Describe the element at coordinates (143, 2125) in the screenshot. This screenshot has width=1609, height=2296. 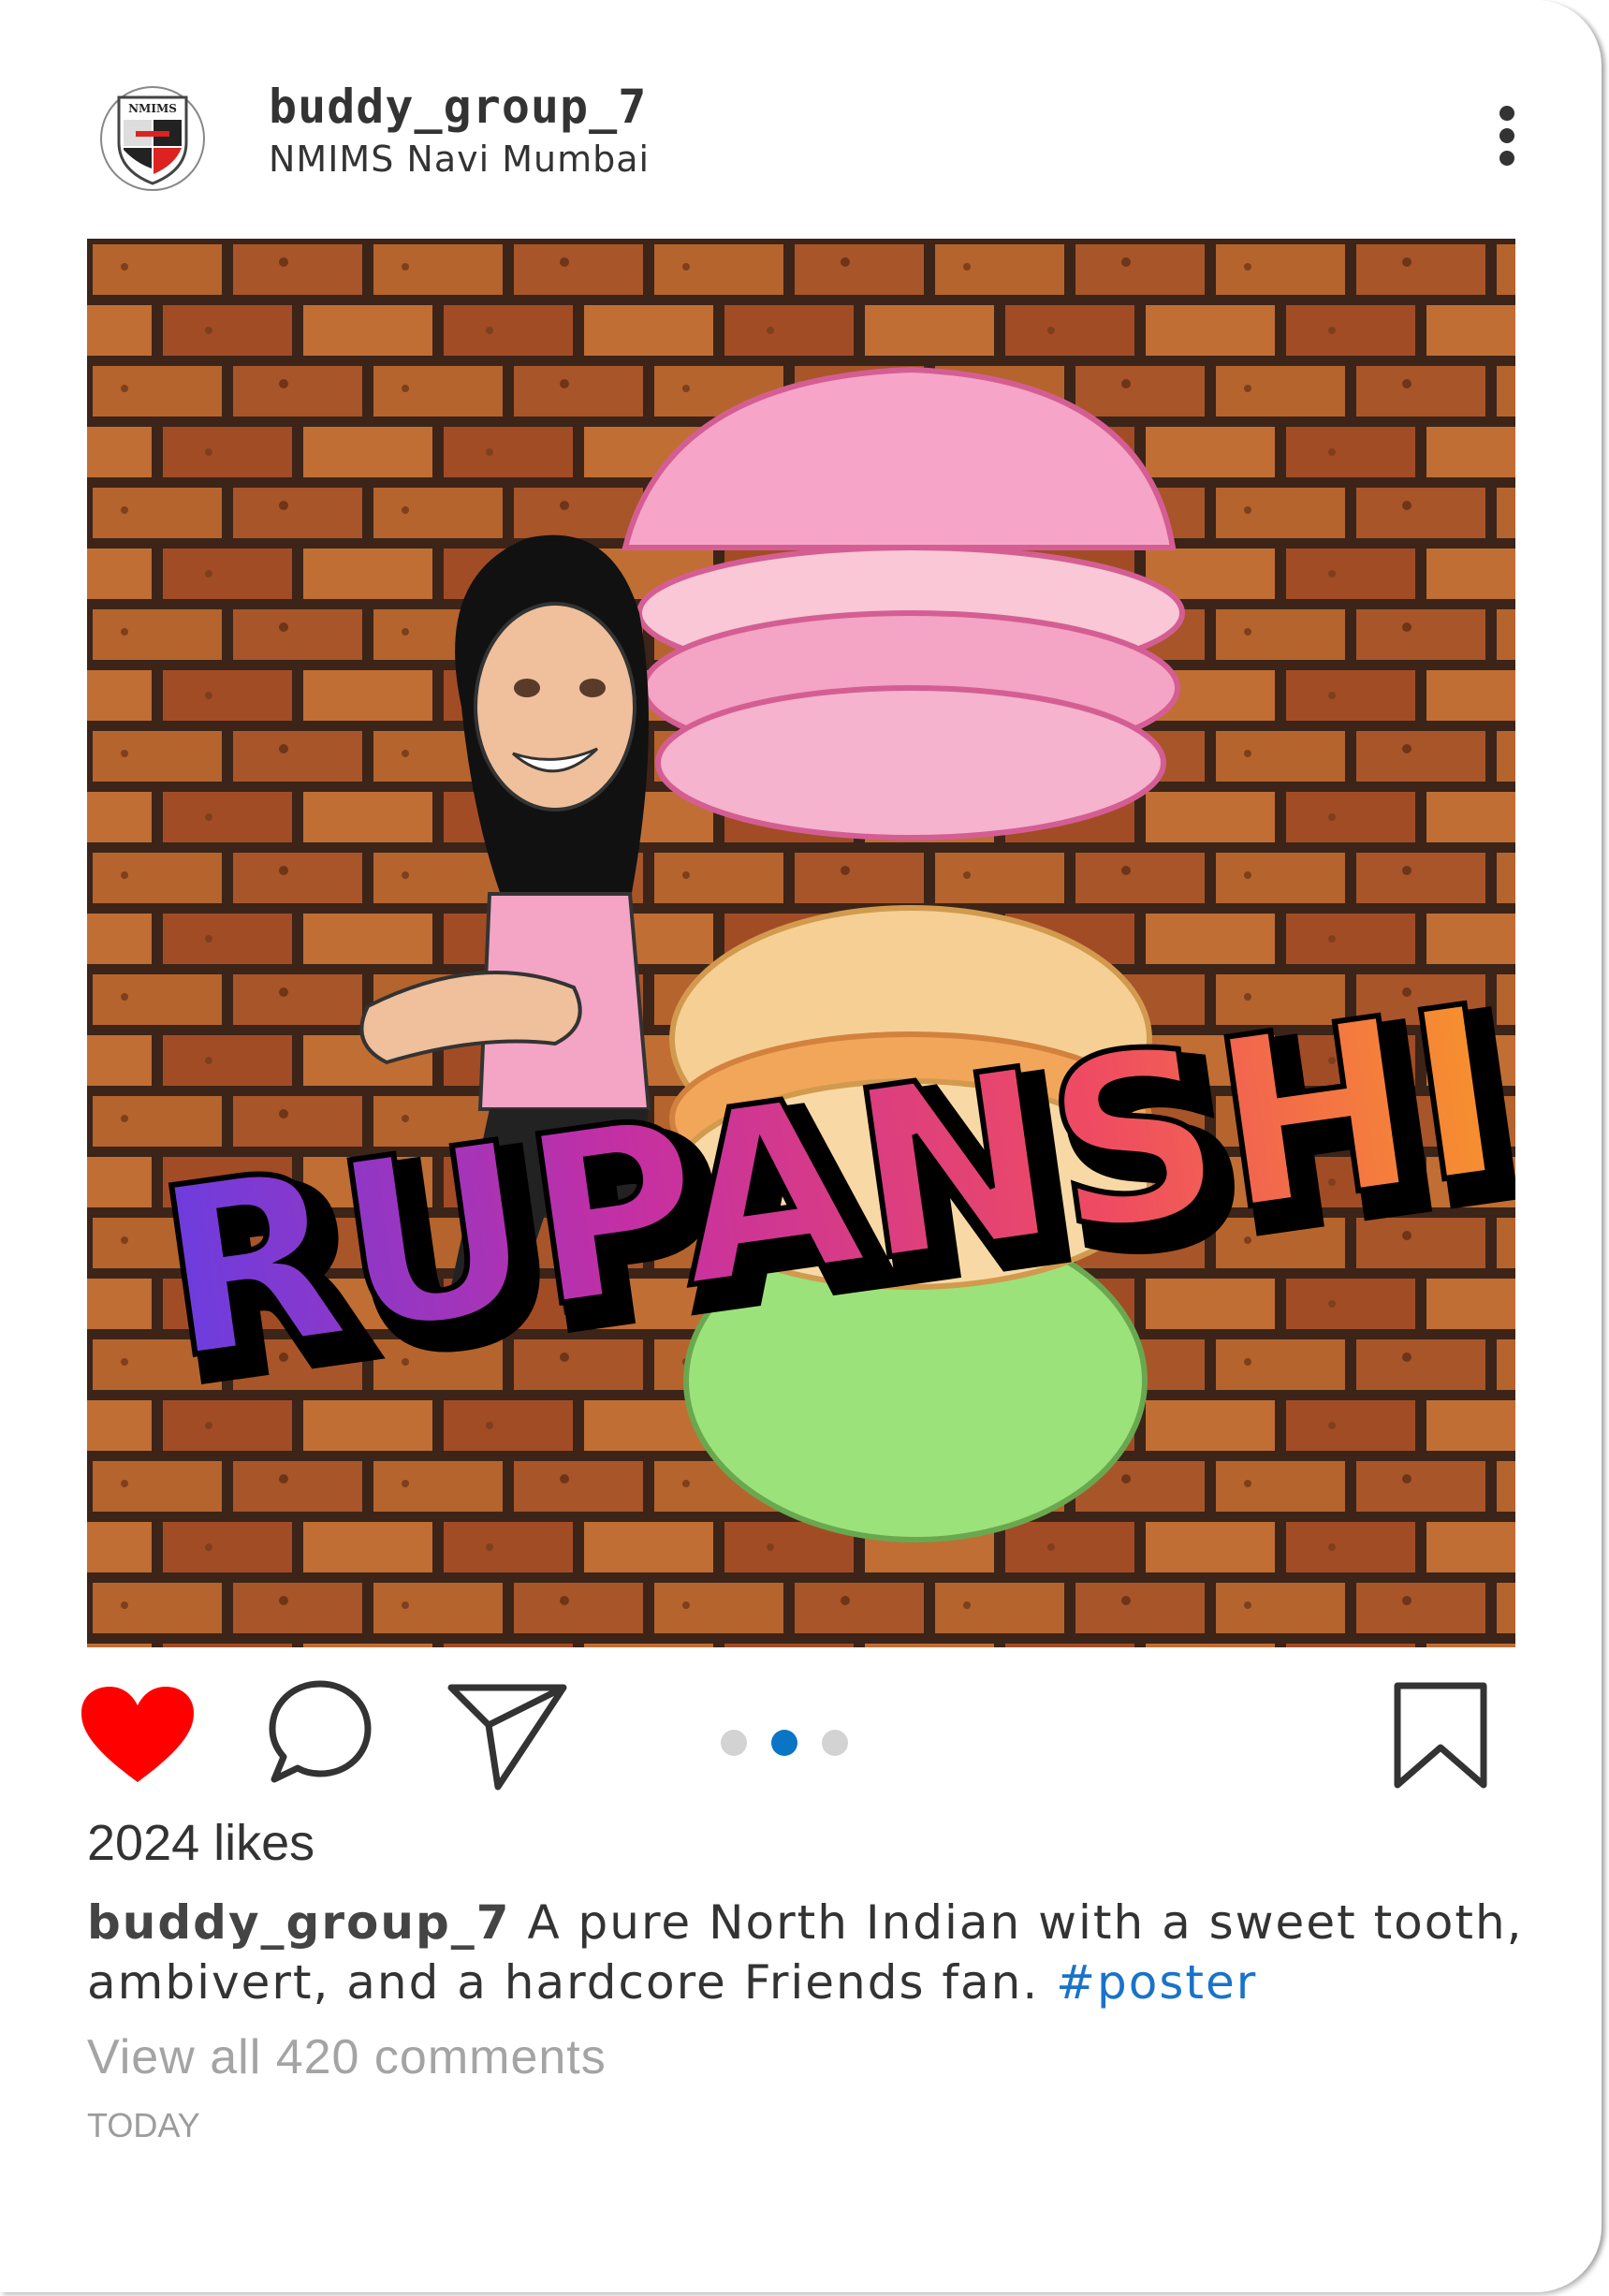
I see `post-timestamp: TODAY` at that location.